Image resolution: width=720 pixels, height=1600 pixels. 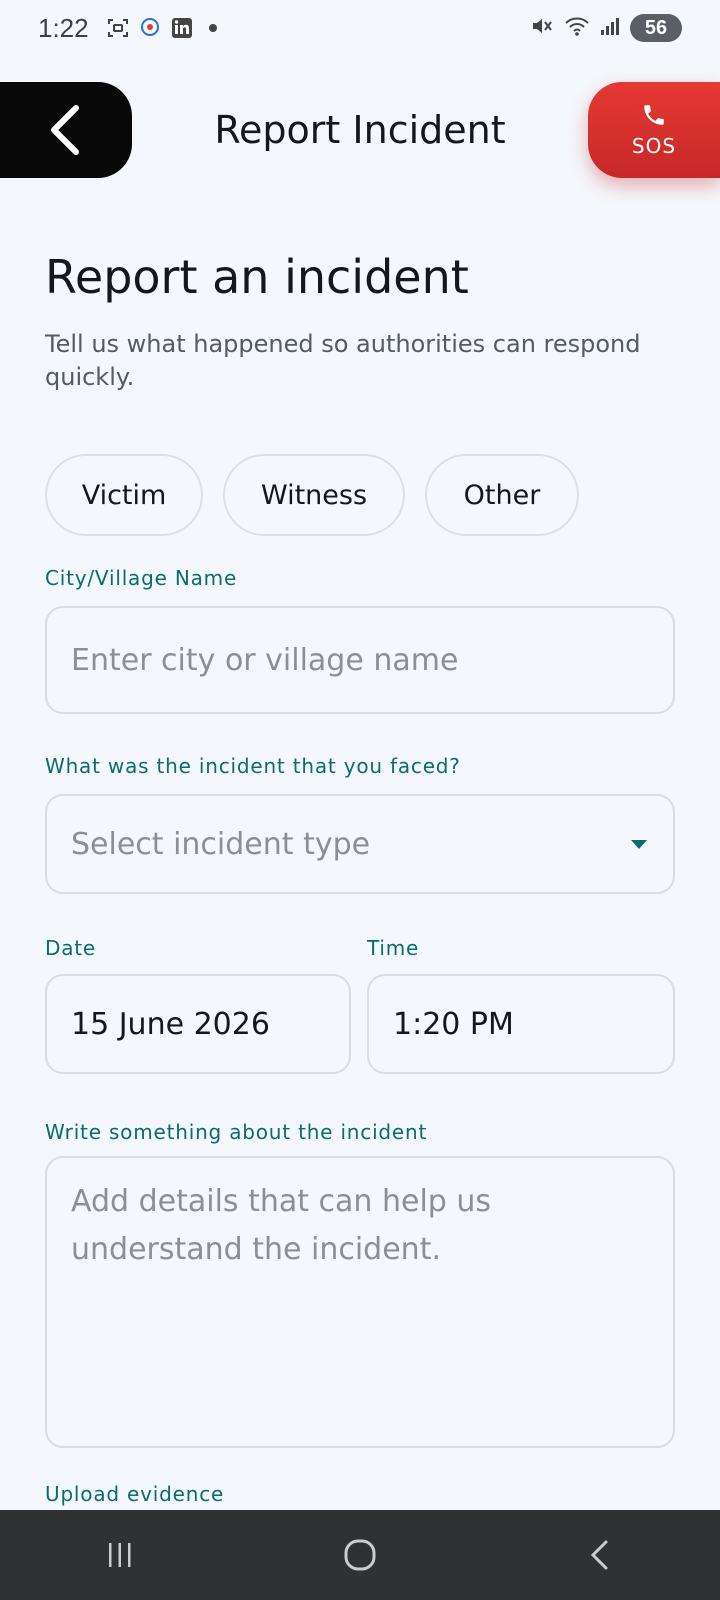 I want to click on role-chip-other: Other, so click(x=502, y=495).